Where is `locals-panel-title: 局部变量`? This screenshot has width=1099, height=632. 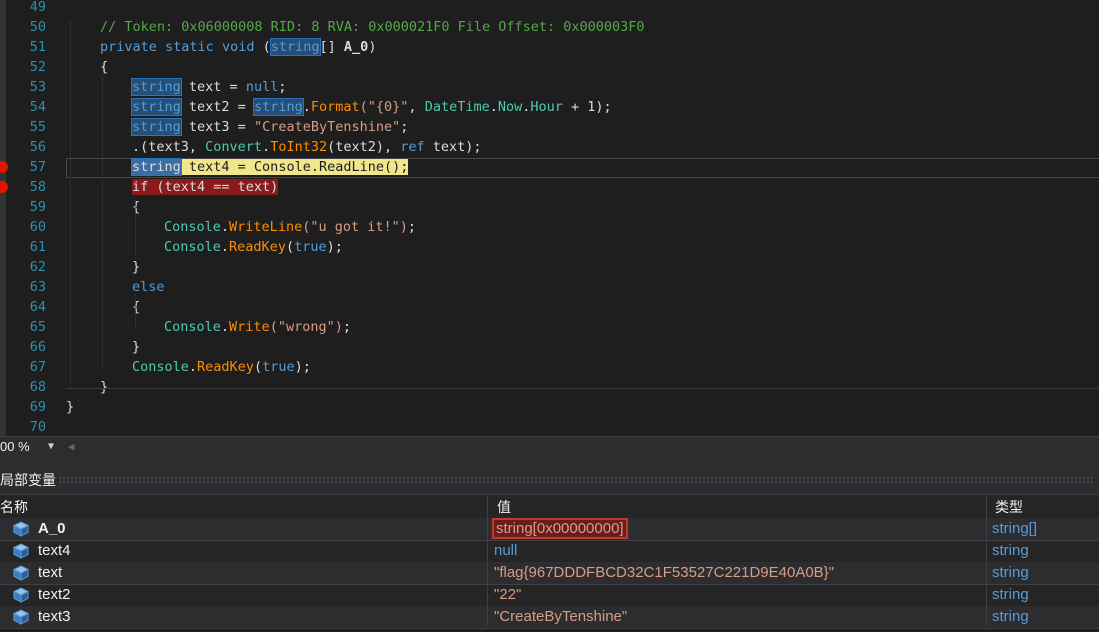
locals-panel-title: 局部变量 is located at coordinates (28, 480).